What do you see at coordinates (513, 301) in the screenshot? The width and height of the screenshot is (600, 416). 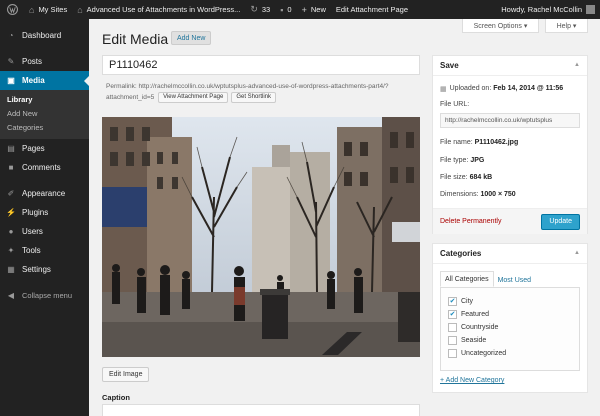 I see `list-item: ✔ City` at bounding box center [513, 301].